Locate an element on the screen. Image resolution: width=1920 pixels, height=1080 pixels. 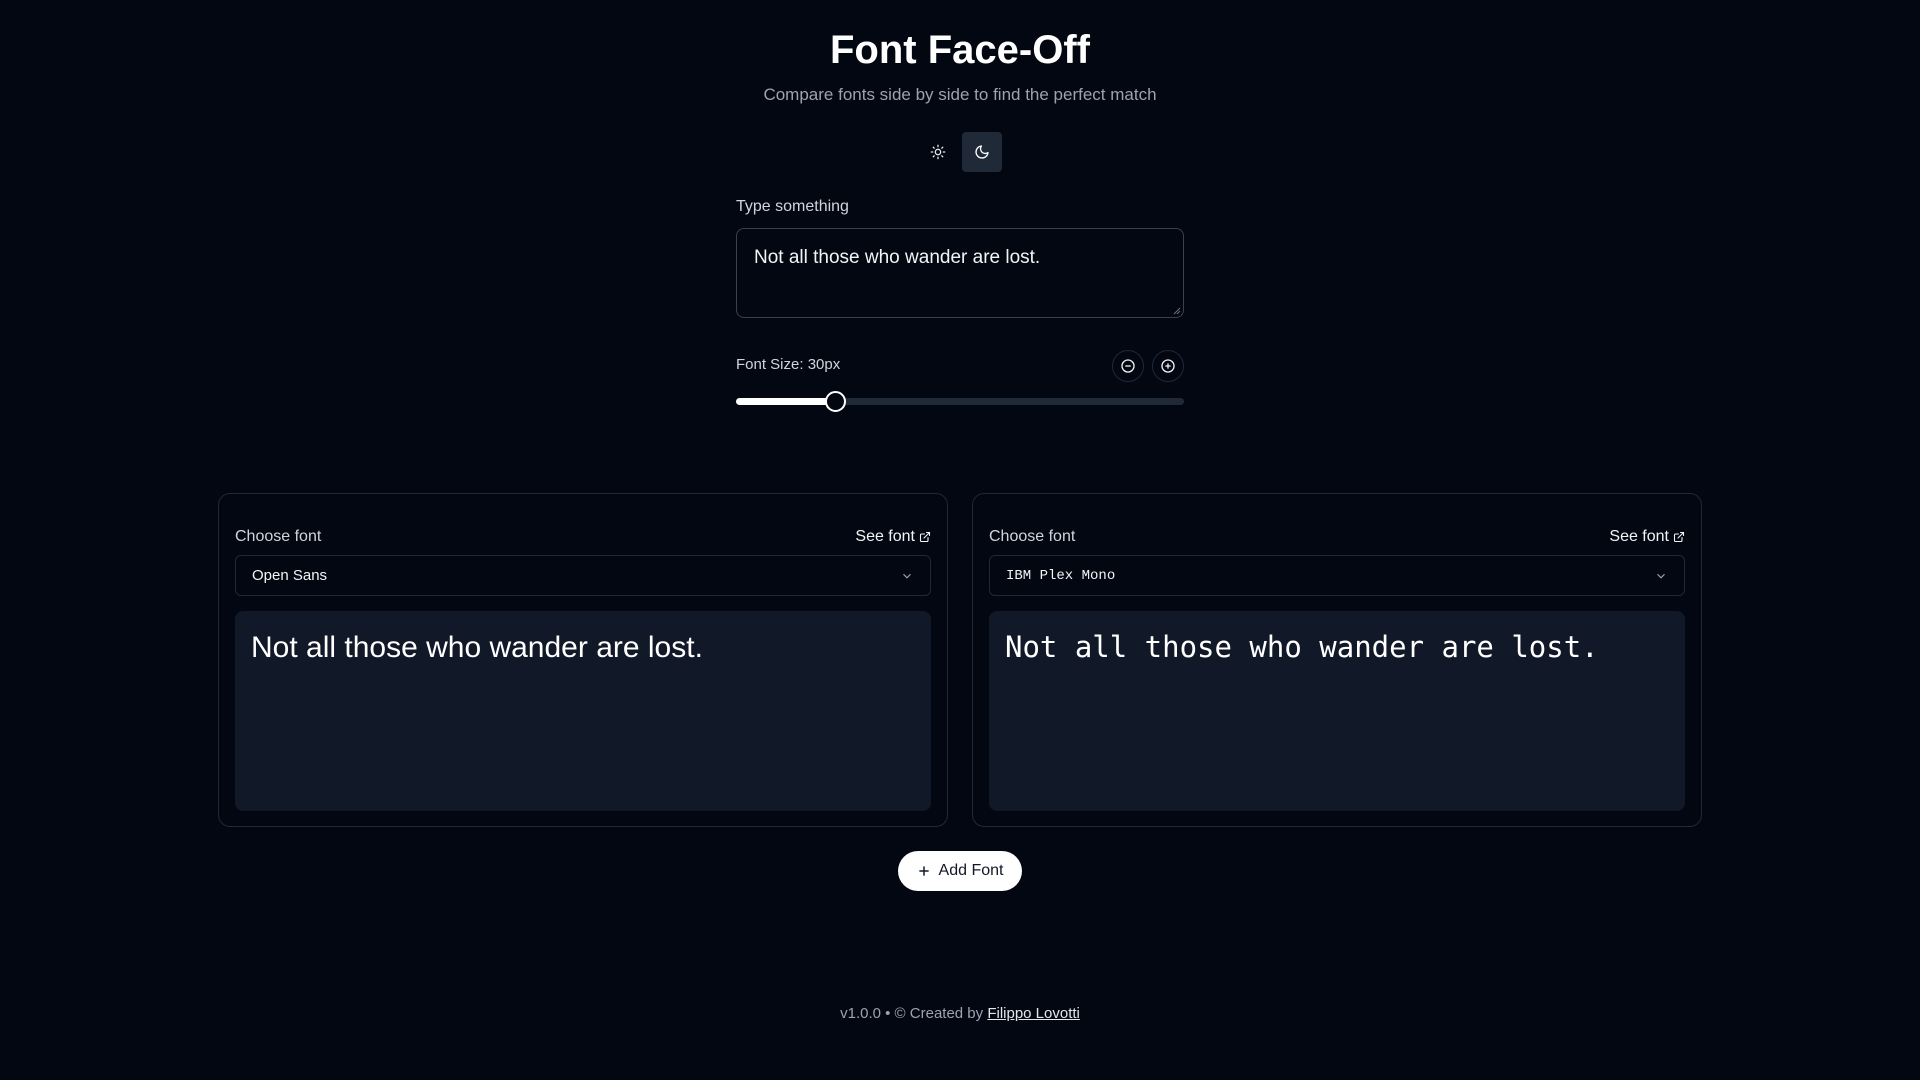
font-select: IBM Plex Mono is located at coordinates (1337, 575).